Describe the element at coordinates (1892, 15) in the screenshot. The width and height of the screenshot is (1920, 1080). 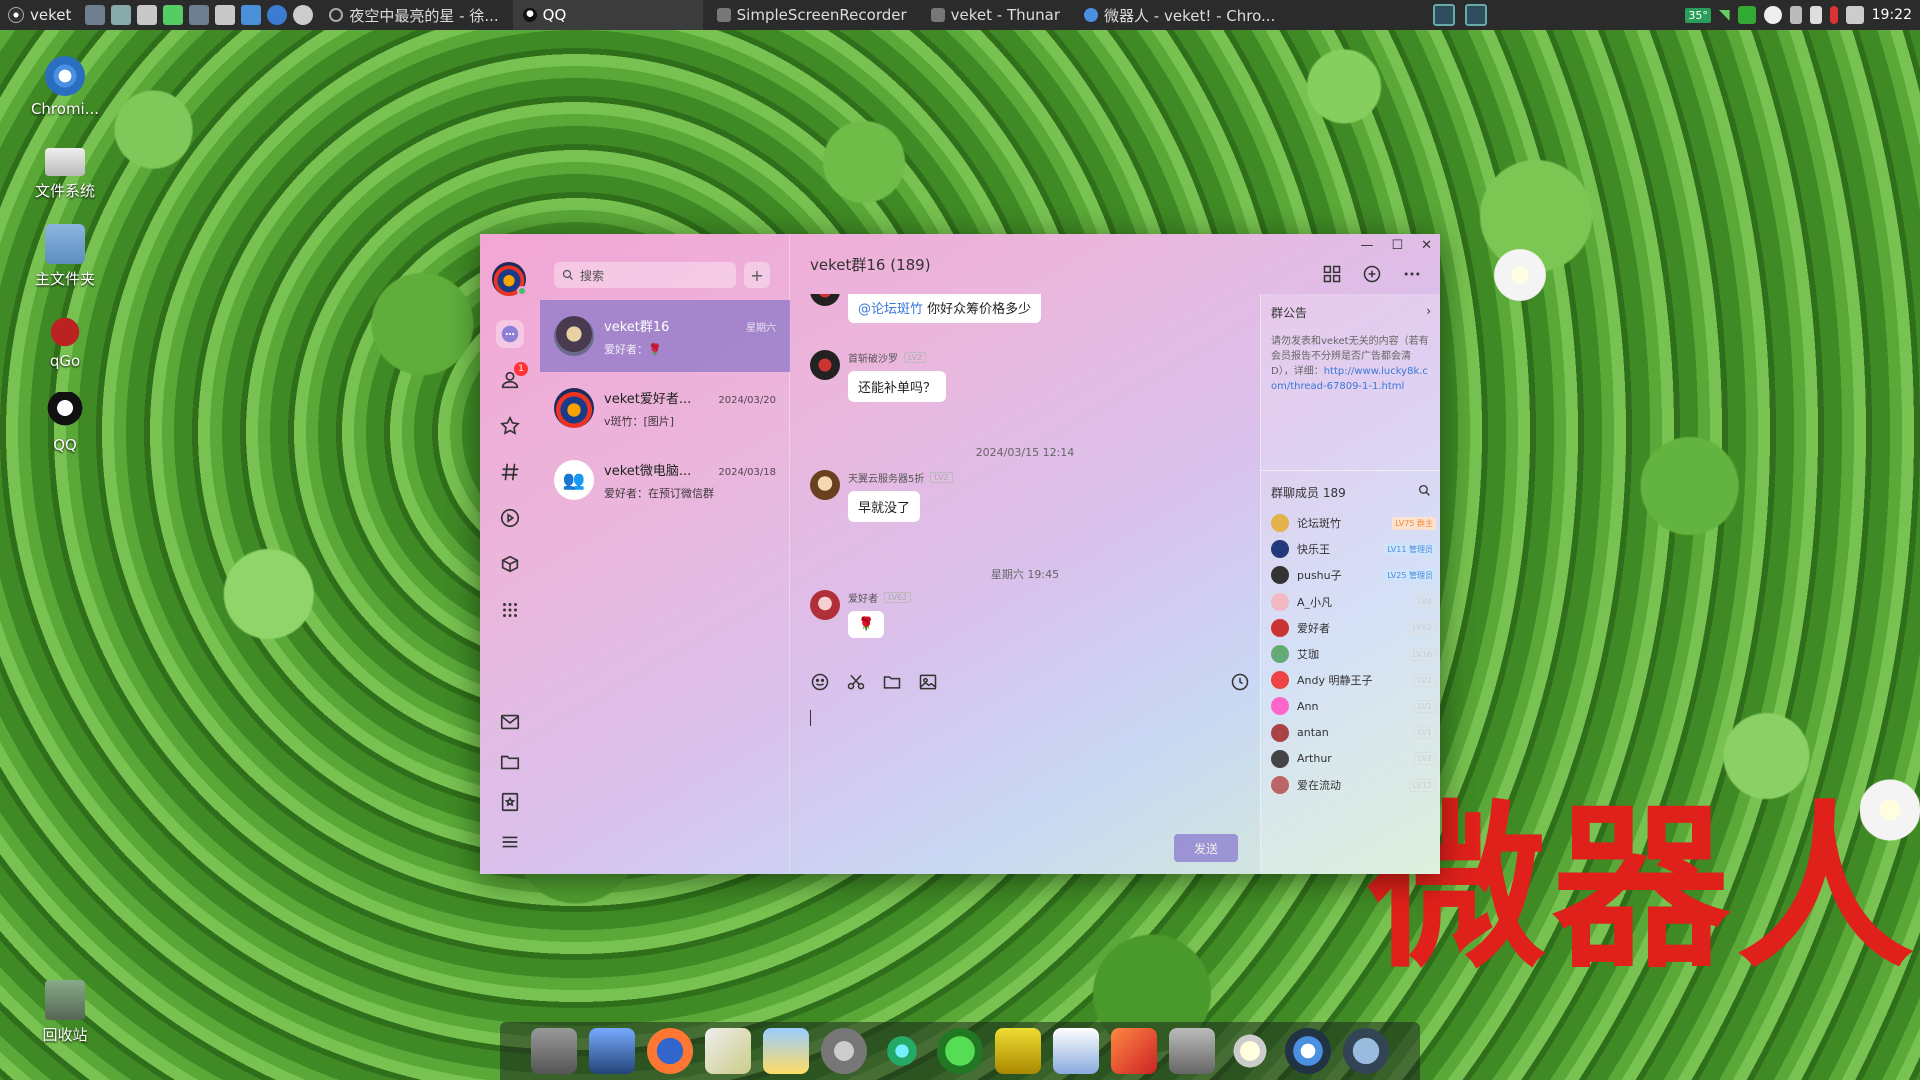
I see `clock: 19:22` at that location.